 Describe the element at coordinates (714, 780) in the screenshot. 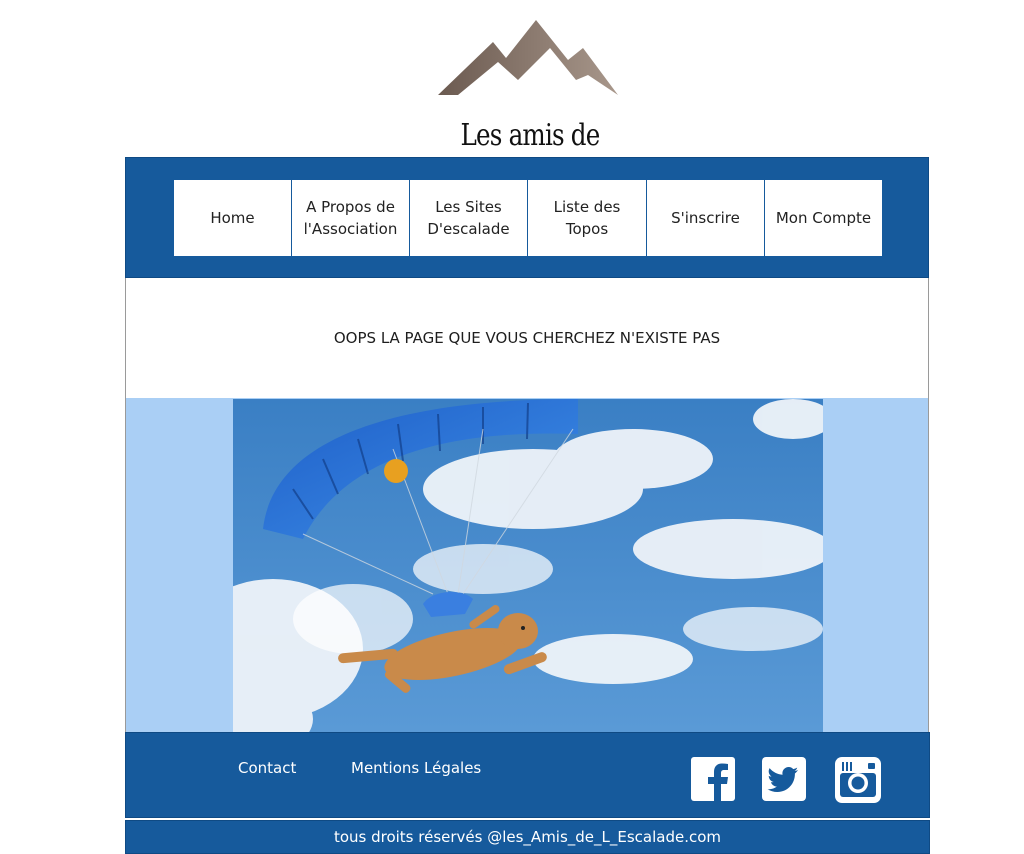

I see `facebook-icon` at that location.